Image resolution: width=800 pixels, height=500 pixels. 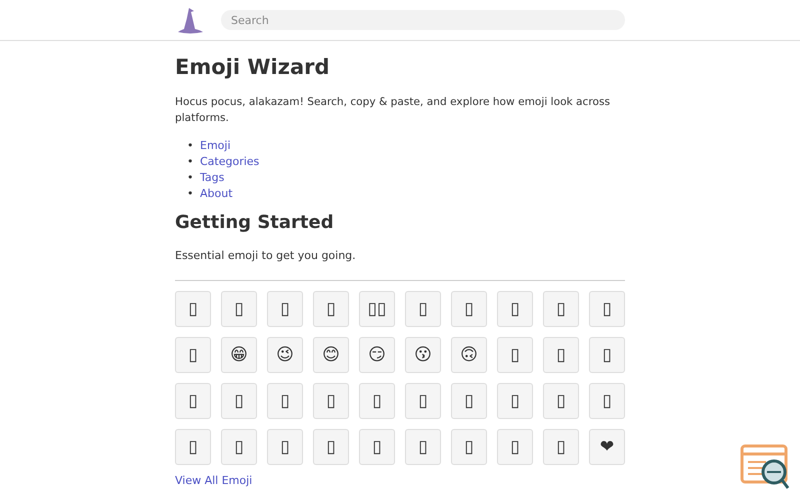 What do you see at coordinates (766, 468) in the screenshot?
I see `browser-search-icon` at bounding box center [766, 468].